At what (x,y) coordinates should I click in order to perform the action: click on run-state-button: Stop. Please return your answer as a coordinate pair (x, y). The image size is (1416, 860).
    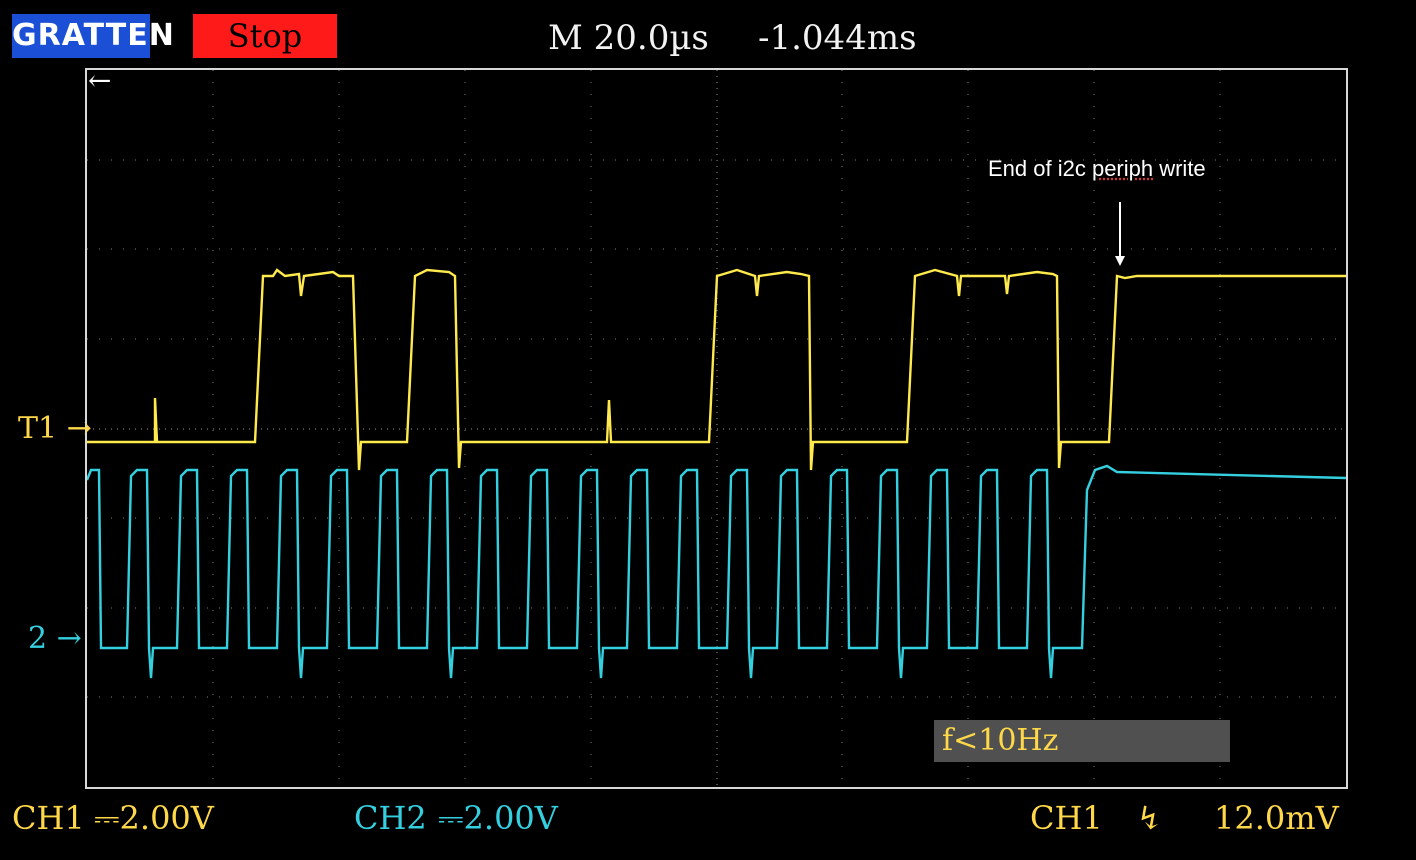
    Looking at the image, I should click on (265, 36).